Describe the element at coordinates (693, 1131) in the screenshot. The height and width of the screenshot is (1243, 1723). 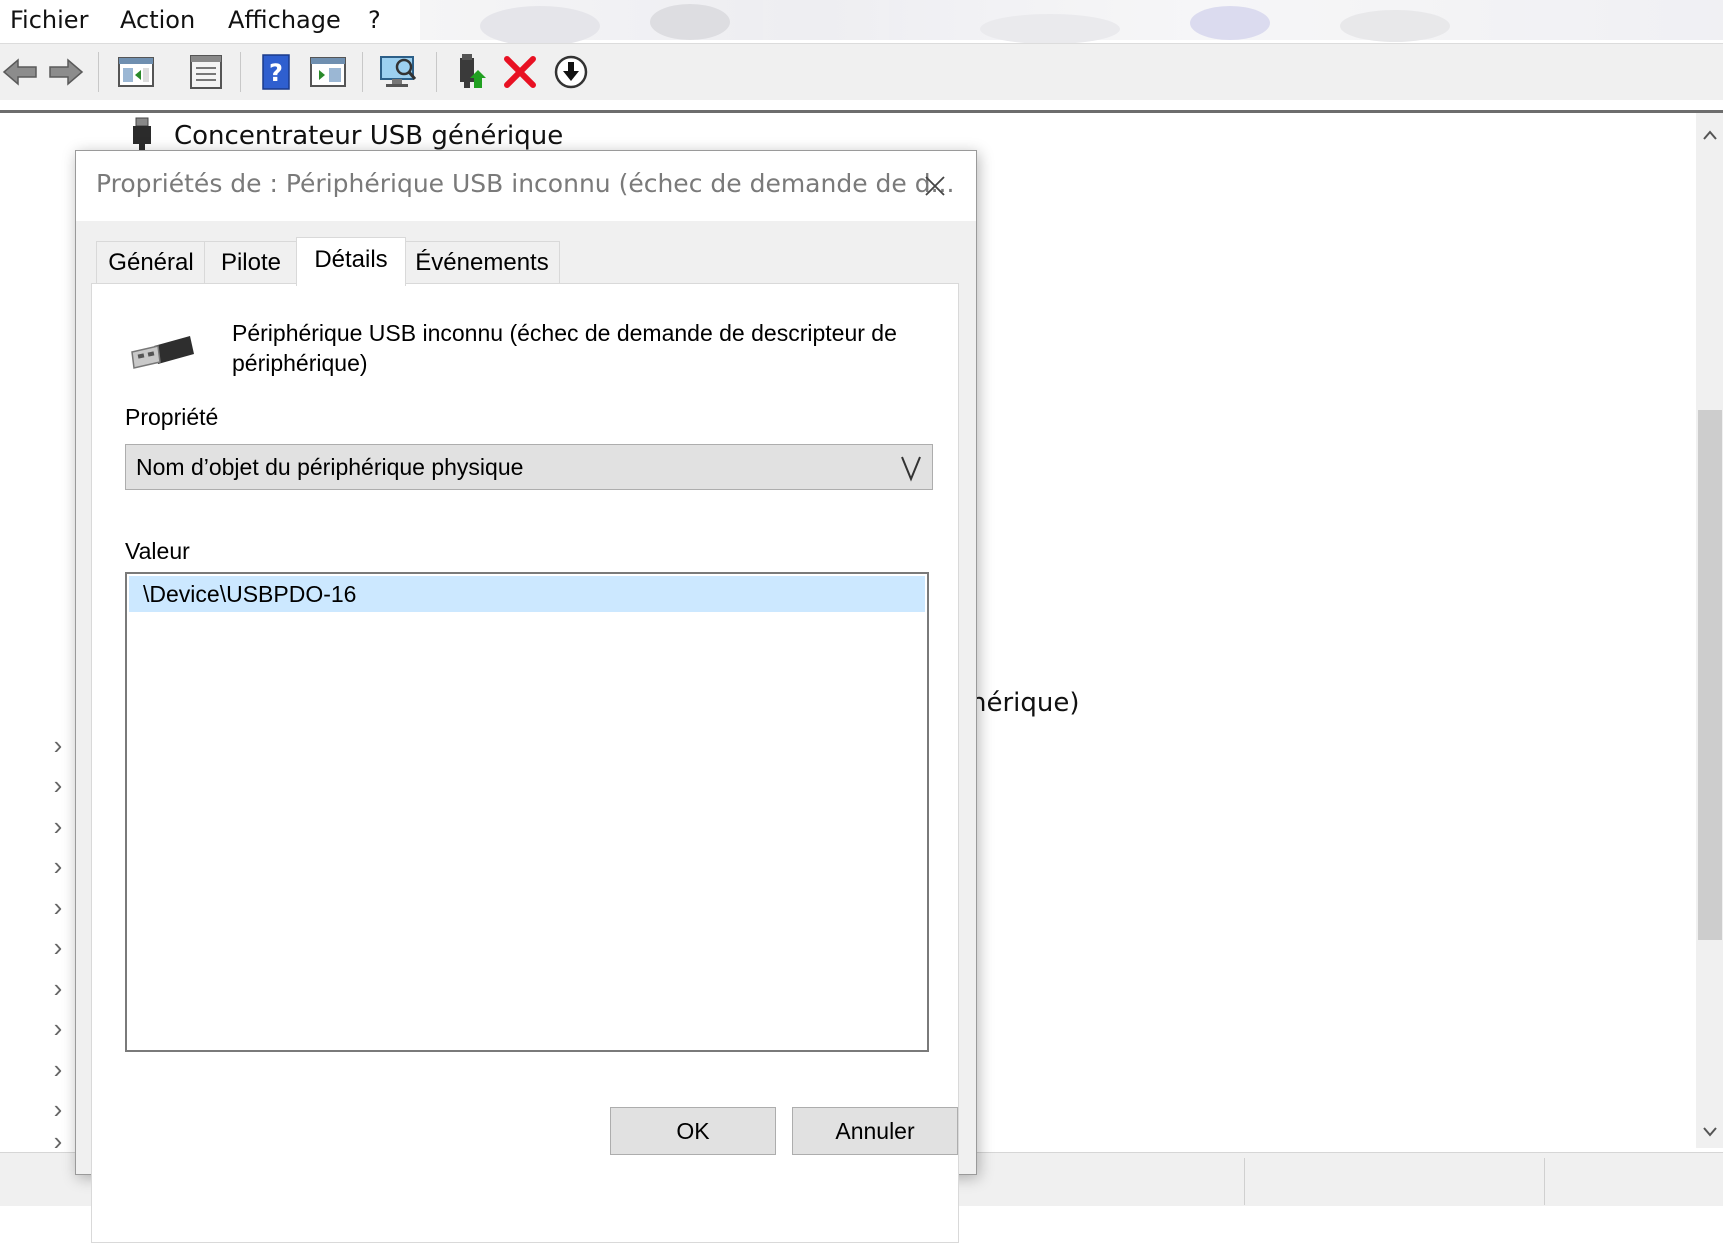
I see `ok-button: OK` at that location.